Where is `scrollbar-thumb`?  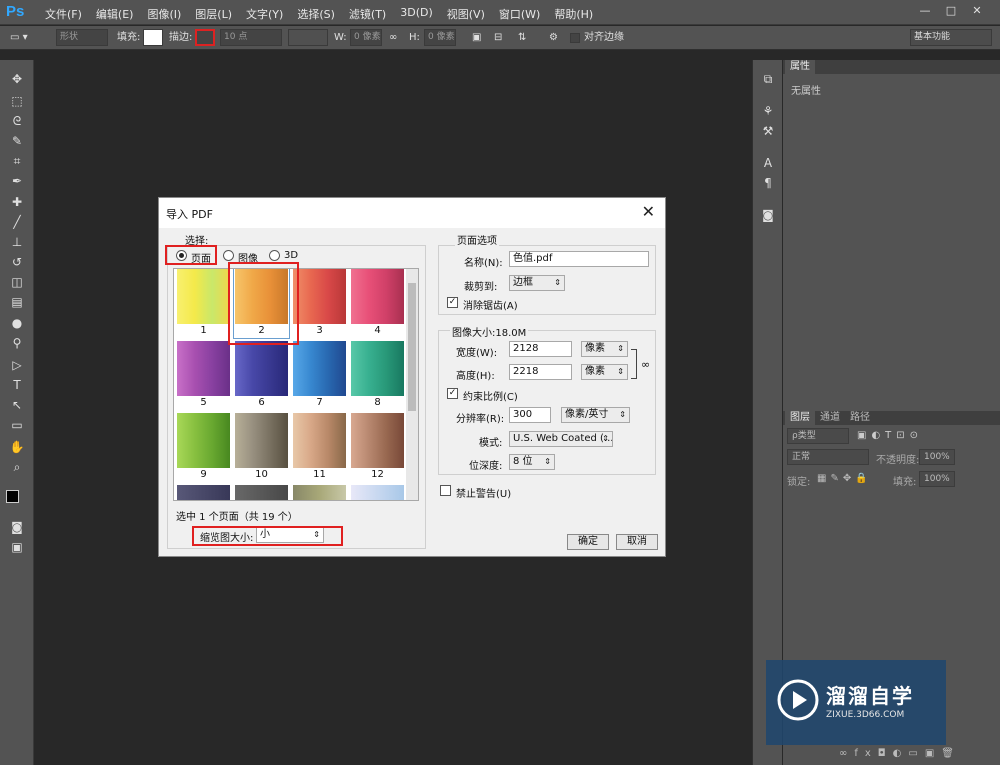 scrollbar-thumb is located at coordinates (412, 347).